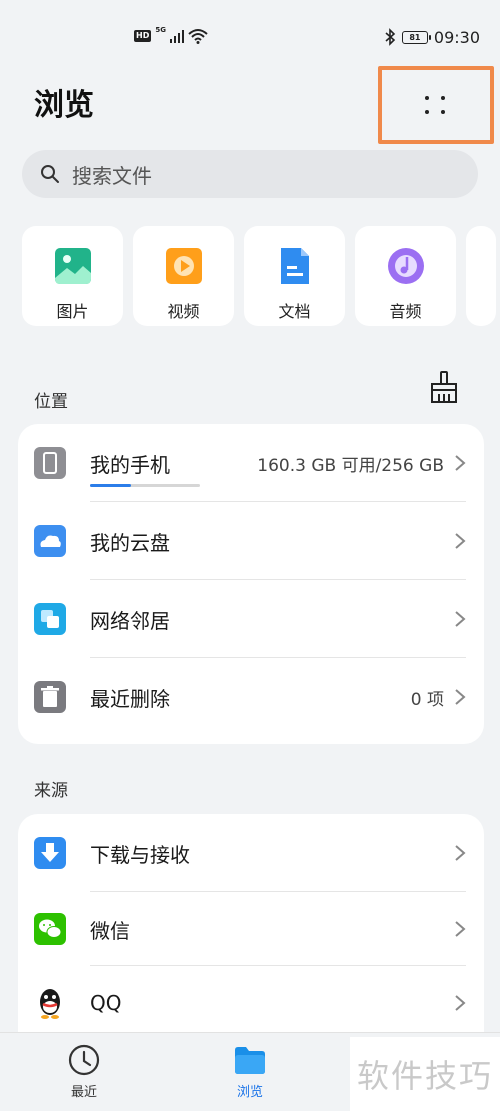 This screenshot has width=500, height=1111. Describe the element at coordinates (83, 1092) in the screenshot. I see `tab-label: 最近` at that location.